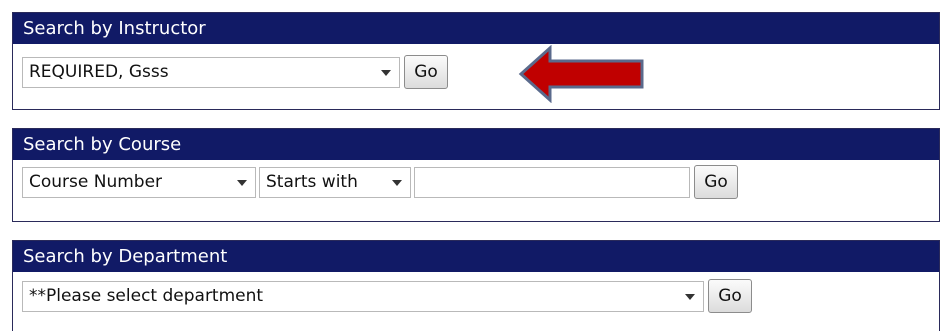  What do you see at coordinates (363, 296) in the screenshot?
I see `department-select: **Please select department` at bounding box center [363, 296].